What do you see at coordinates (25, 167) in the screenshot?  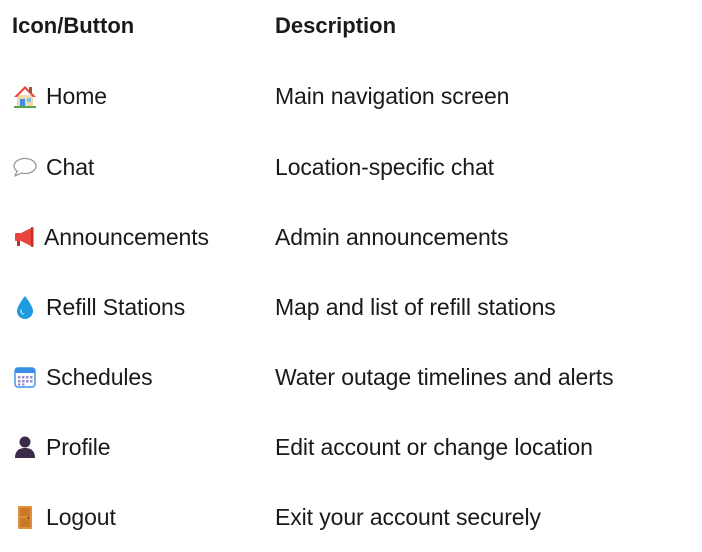 I see `speech-bubble-icon` at bounding box center [25, 167].